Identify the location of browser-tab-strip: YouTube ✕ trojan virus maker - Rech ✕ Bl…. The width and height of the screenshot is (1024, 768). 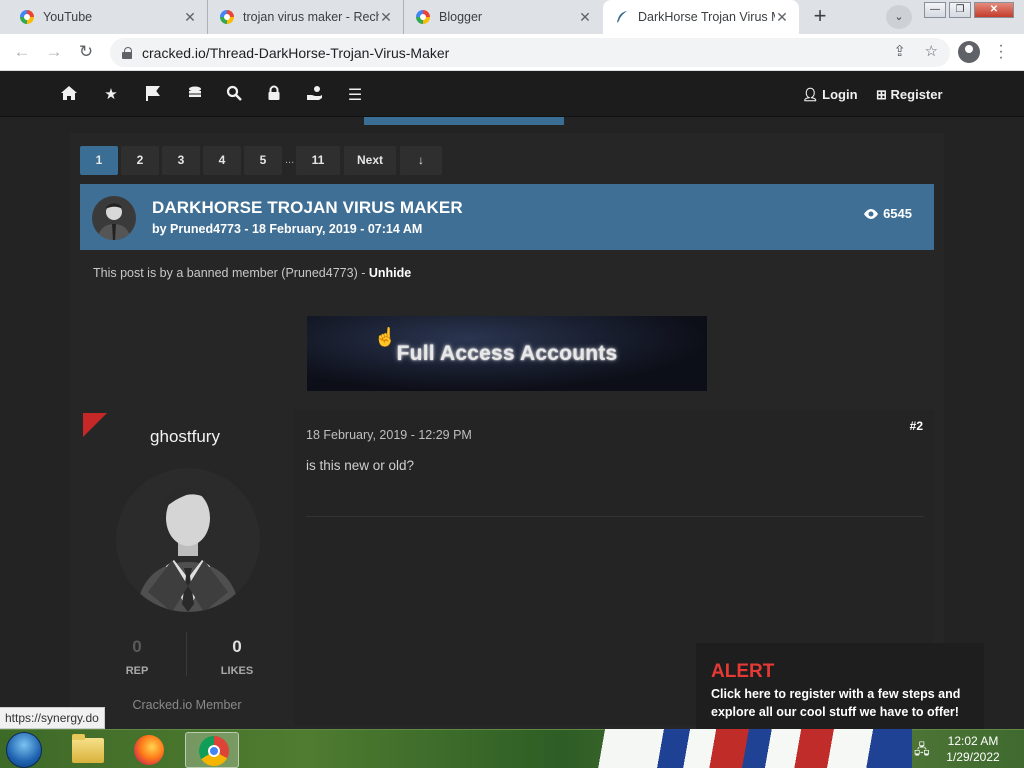
(512, 17).